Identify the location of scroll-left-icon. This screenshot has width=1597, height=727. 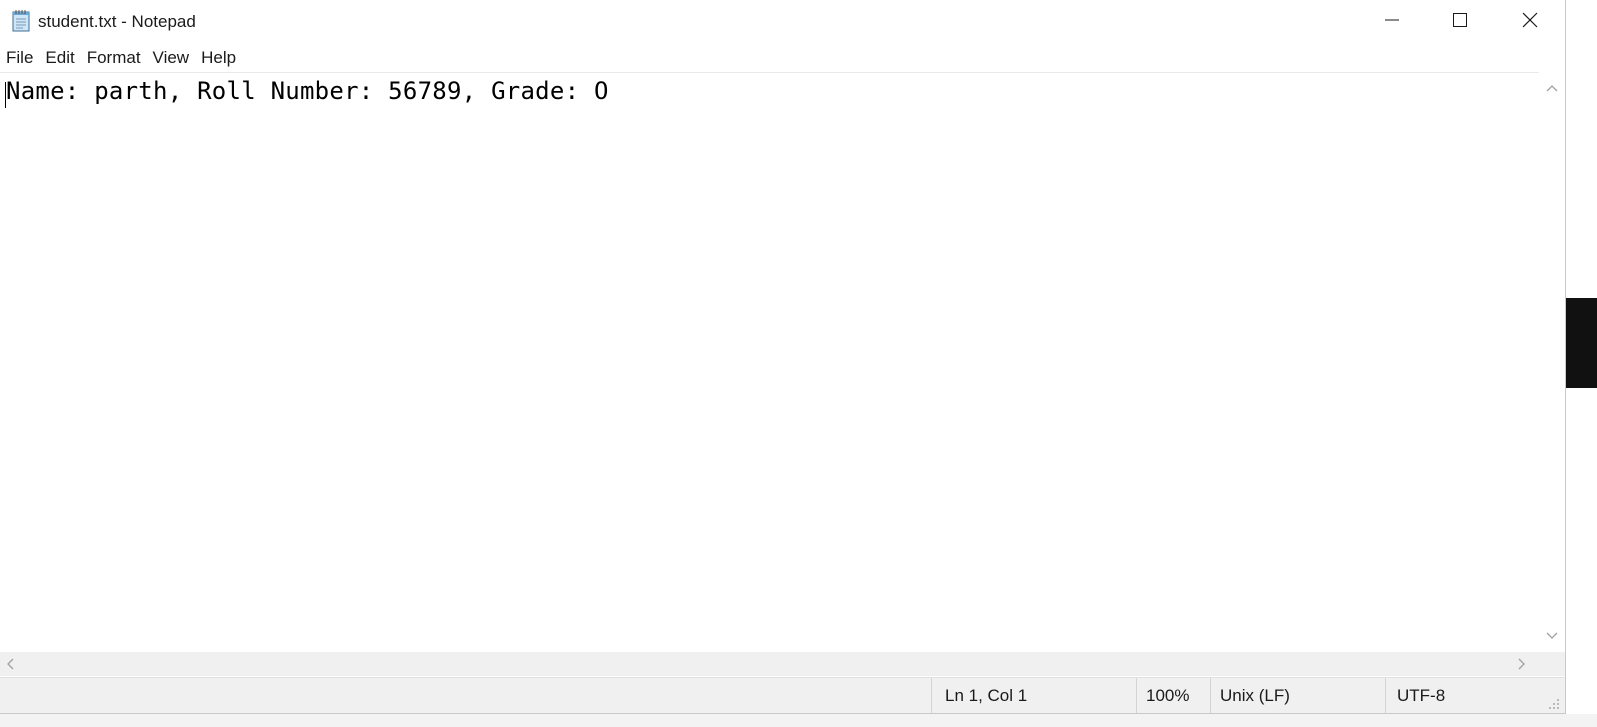
(10, 666).